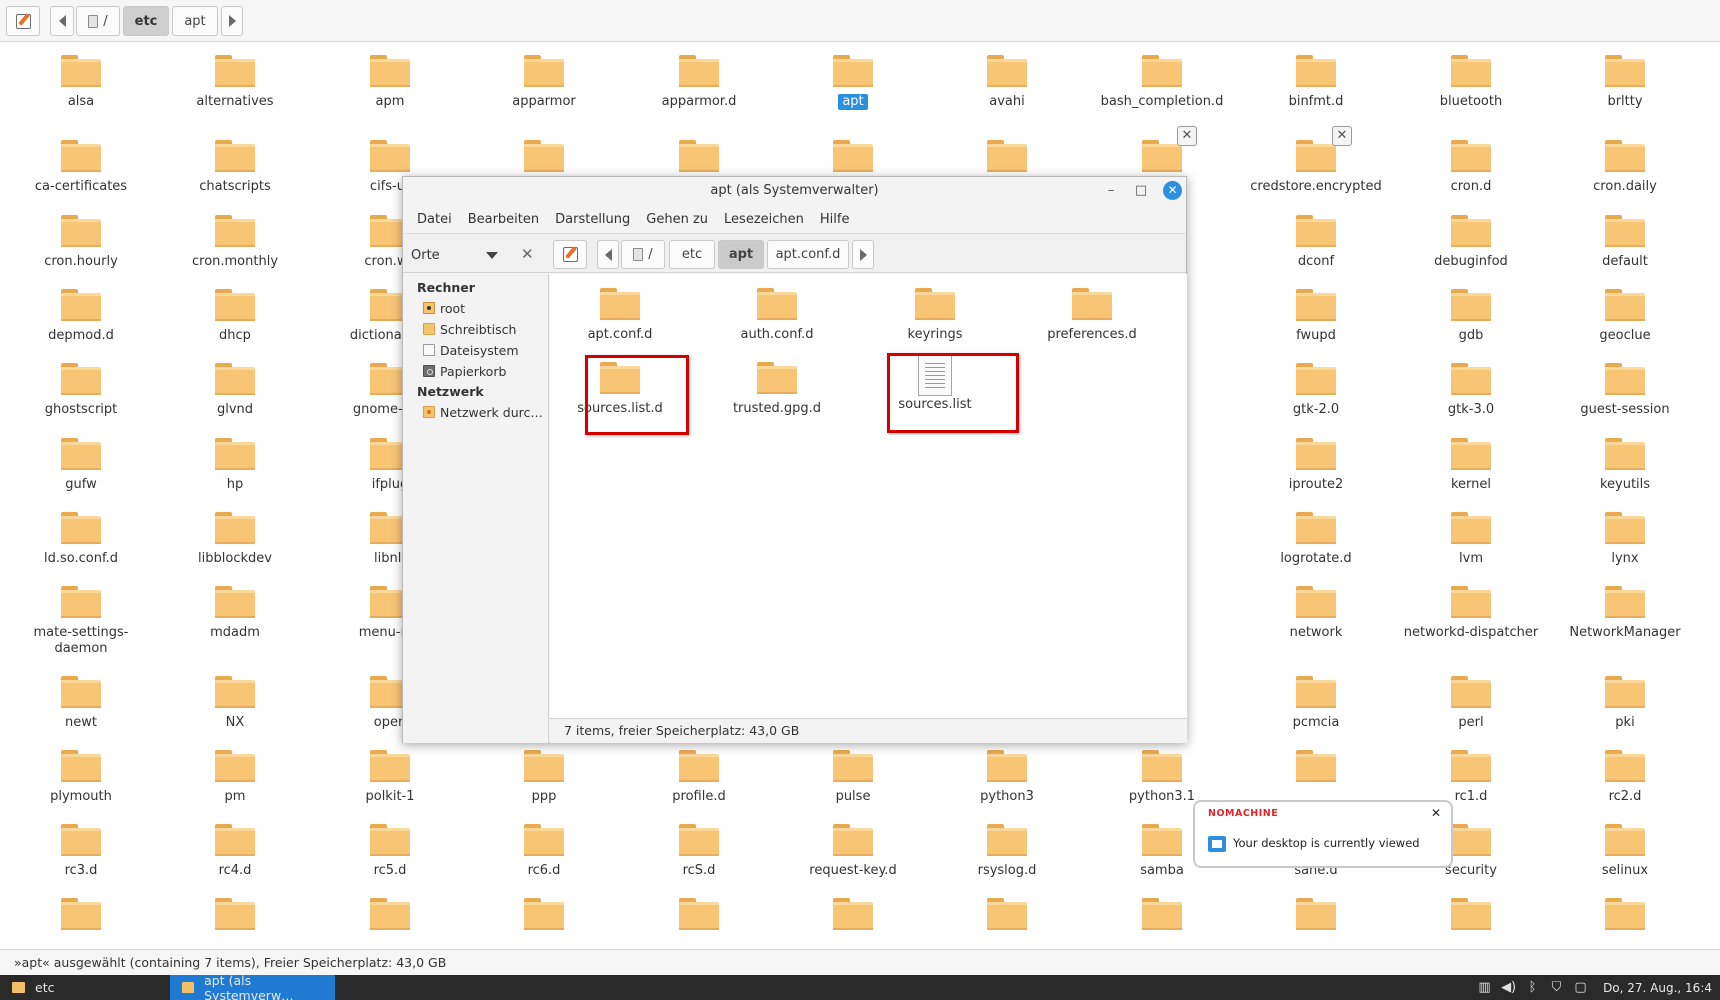 This screenshot has width=1720, height=1000. What do you see at coordinates (777, 389) in the screenshot?
I see `folder-item: trusted.gpg.d` at bounding box center [777, 389].